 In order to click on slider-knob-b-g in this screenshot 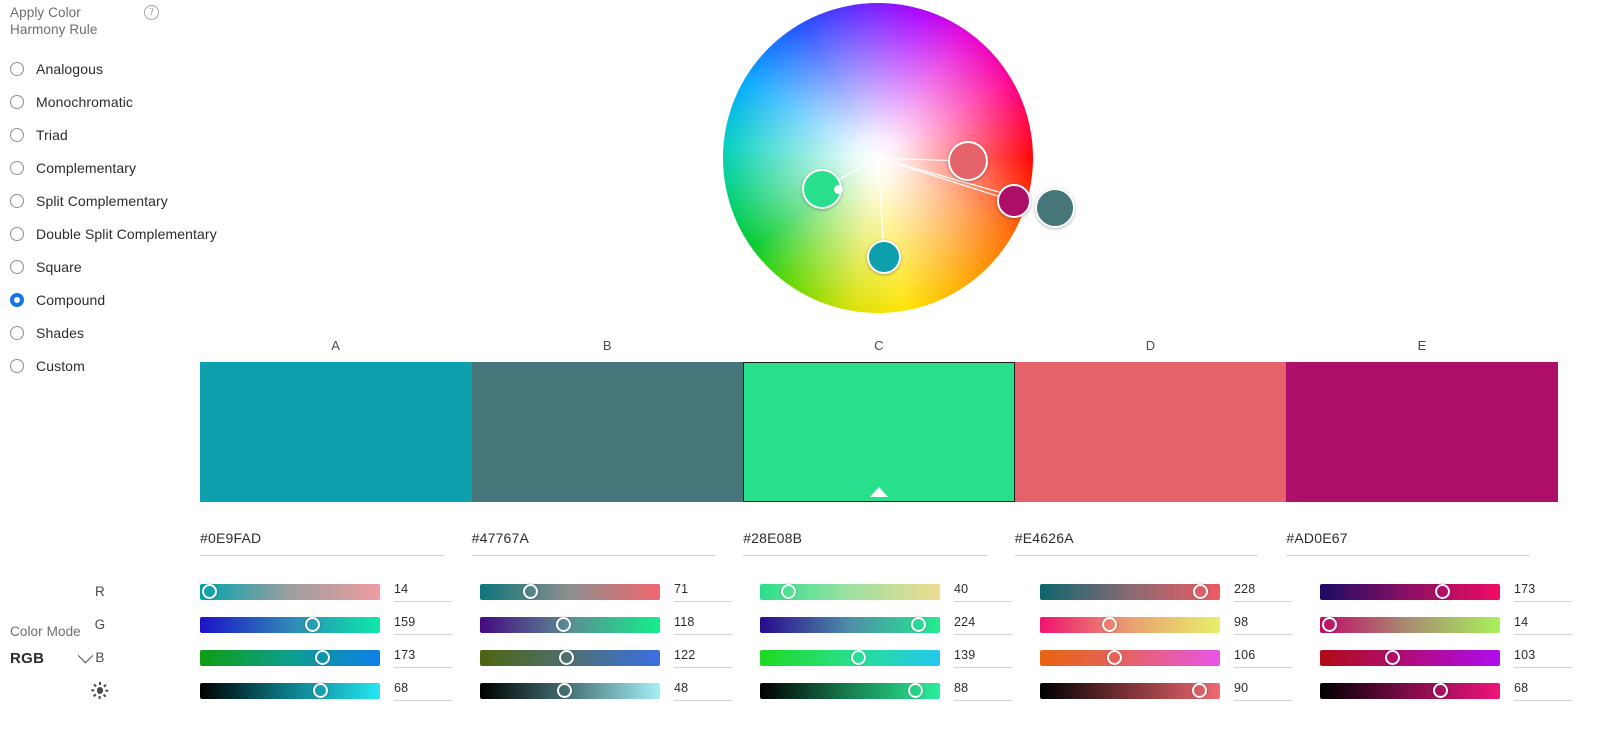, I will do `click(563, 624)`.